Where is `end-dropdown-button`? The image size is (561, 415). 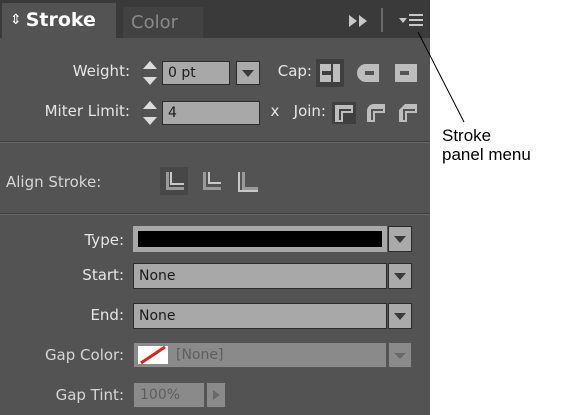 end-dropdown-button is located at coordinates (400, 316).